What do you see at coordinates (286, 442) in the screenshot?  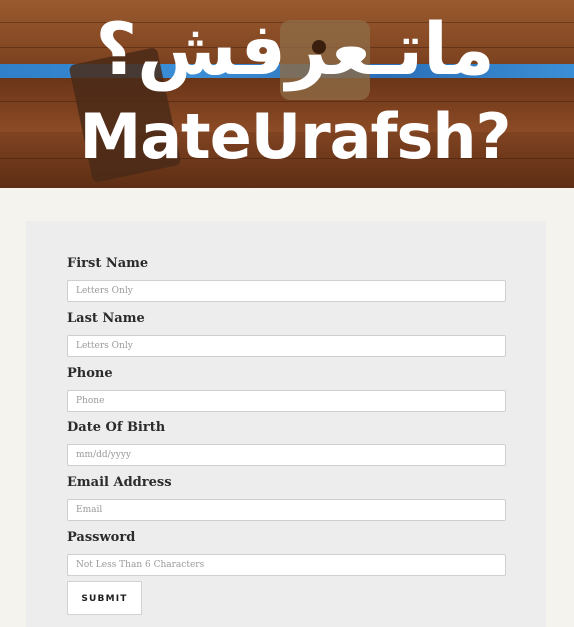 I see `date-of-birth-field: Date Of Birth` at bounding box center [286, 442].